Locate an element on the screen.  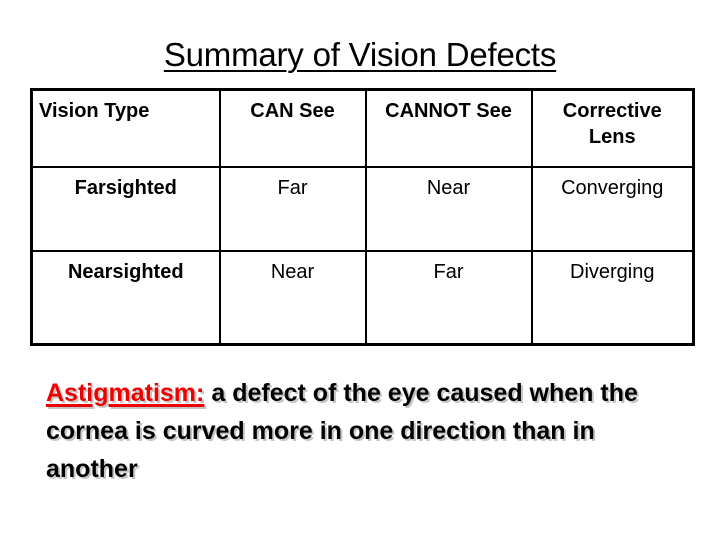
cell-cannot-see: Near is located at coordinates (448, 209).